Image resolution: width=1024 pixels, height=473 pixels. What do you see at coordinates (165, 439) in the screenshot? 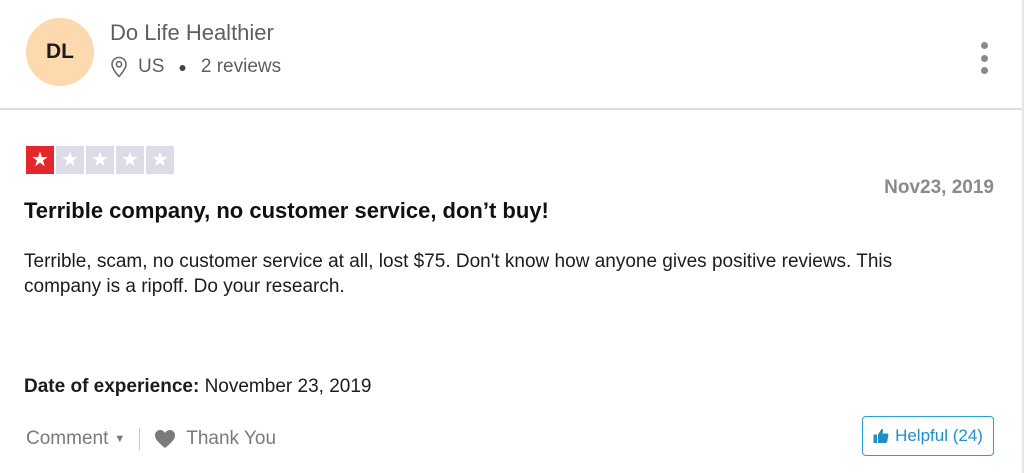
I see `heart-icon` at bounding box center [165, 439].